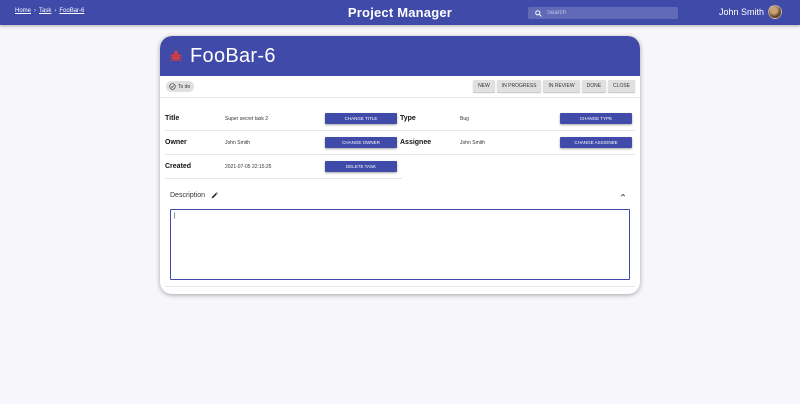 This screenshot has width=800, height=404. What do you see at coordinates (517, 118) in the screenshot?
I see `type-field: Type Bug CHANGE TYPE` at bounding box center [517, 118].